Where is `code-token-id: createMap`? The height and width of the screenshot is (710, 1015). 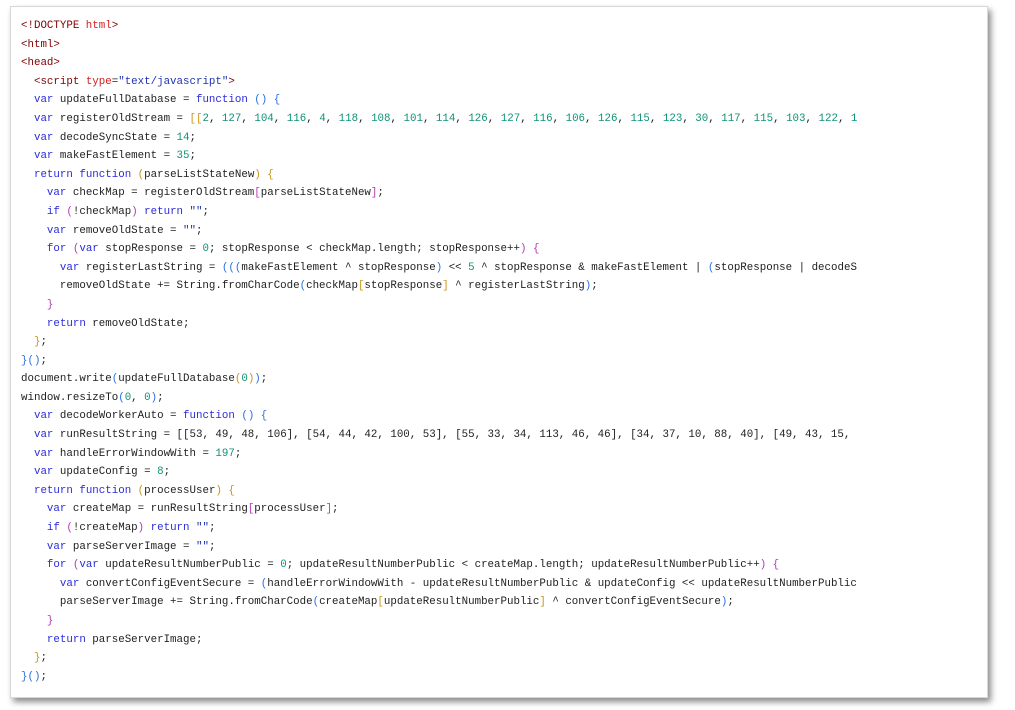
code-token-id: createMap is located at coordinates (348, 602).